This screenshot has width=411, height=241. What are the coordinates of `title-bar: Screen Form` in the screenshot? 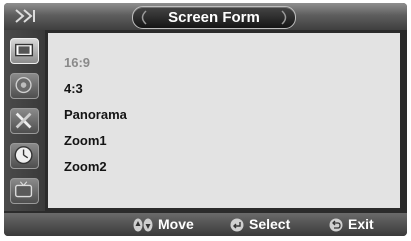 It's located at (205, 16).